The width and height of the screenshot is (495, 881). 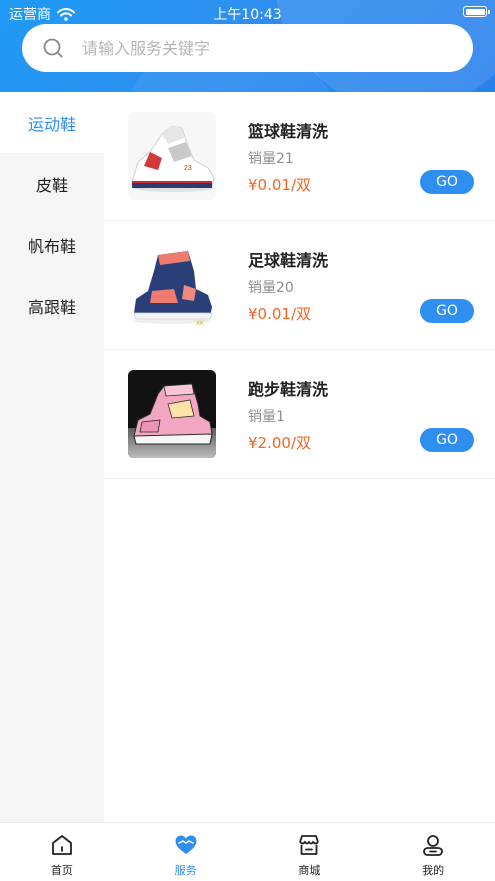 I want to click on product-sales: 销量1, so click(x=266, y=417).